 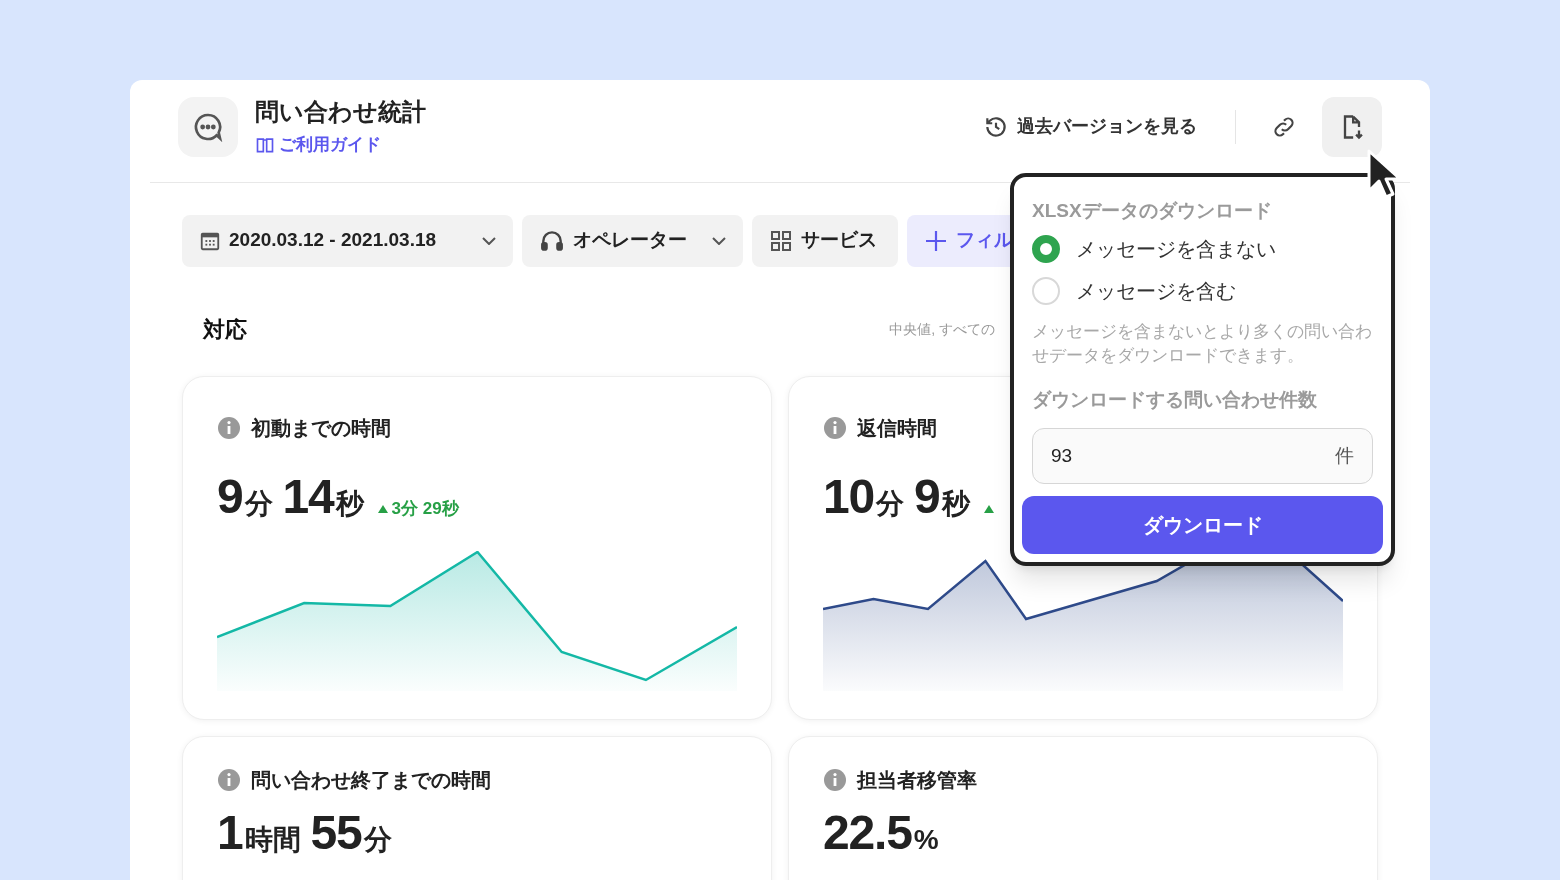 What do you see at coordinates (208, 126) in the screenshot?
I see `chat-icon` at bounding box center [208, 126].